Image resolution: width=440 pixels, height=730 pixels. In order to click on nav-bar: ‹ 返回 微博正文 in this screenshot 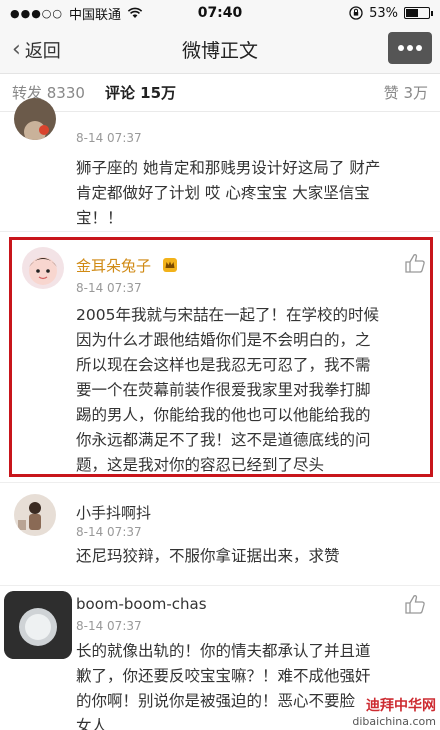, I will do `click(220, 50)`.